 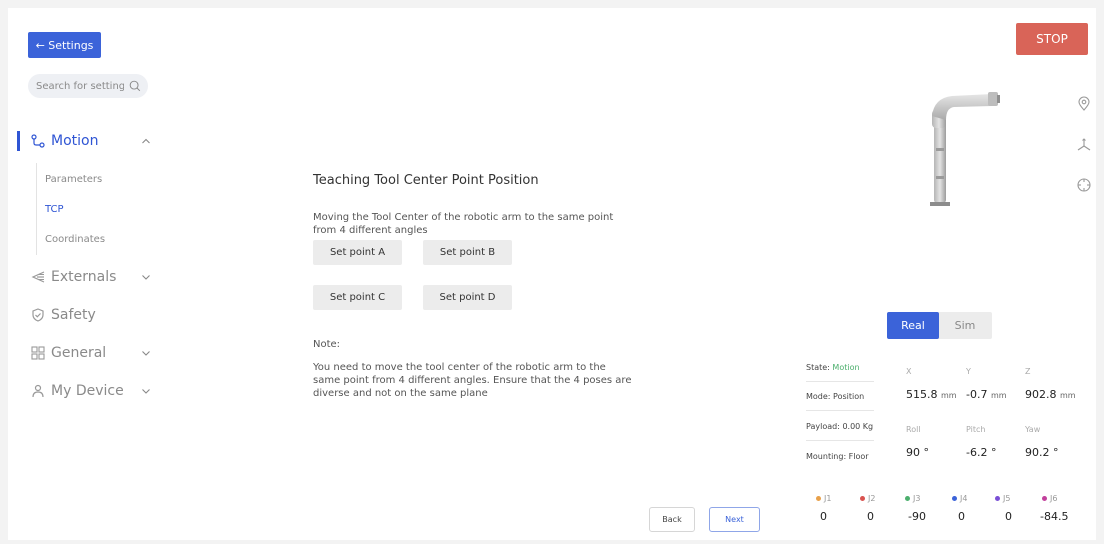 What do you see at coordinates (913, 429) in the screenshot?
I see `roll-label: Roll` at bounding box center [913, 429].